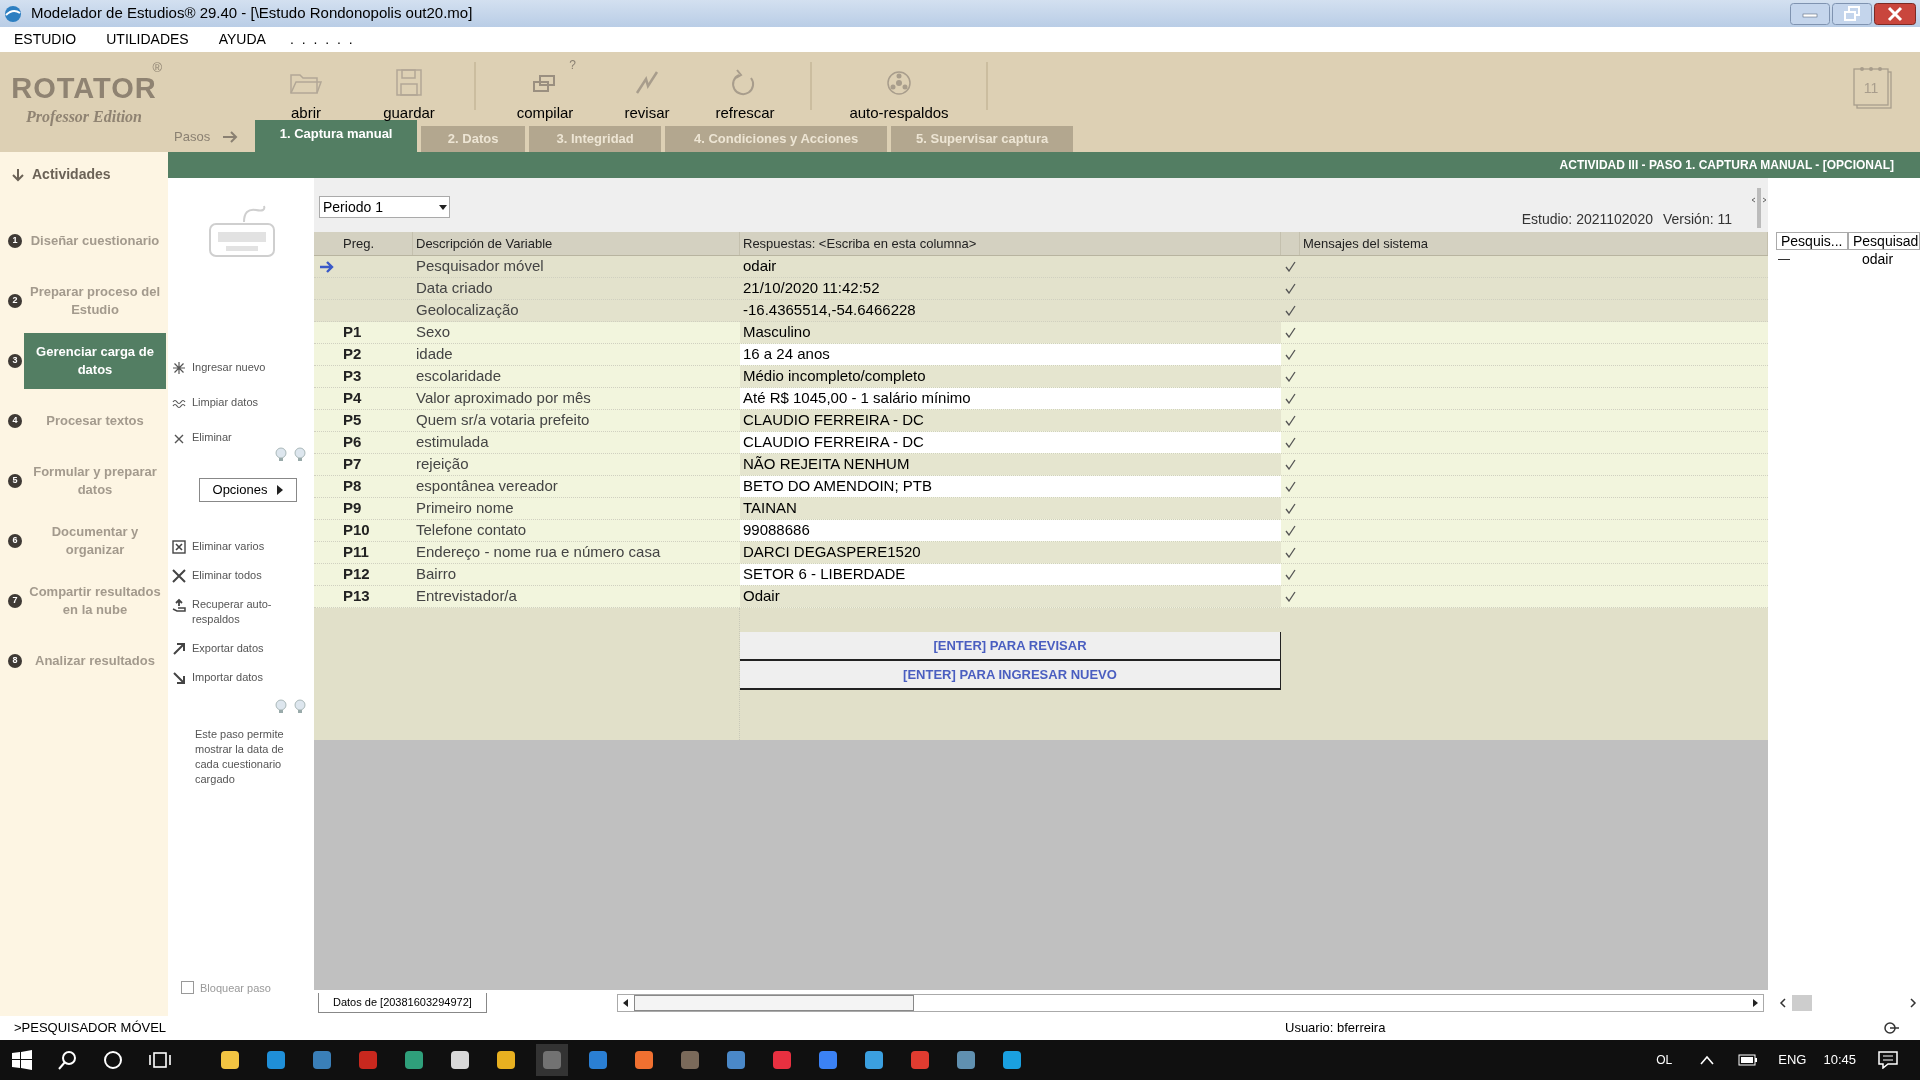  Describe the element at coordinates (242, 232) in the screenshot. I see `keyboard-icon` at that location.